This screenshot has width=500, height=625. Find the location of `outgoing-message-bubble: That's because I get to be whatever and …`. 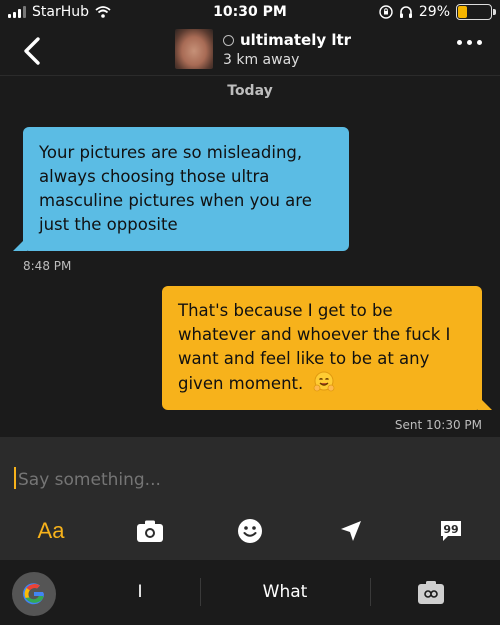

outgoing-message-bubble: That's because I get to be whatever and … is located at coordinates (327, 348).